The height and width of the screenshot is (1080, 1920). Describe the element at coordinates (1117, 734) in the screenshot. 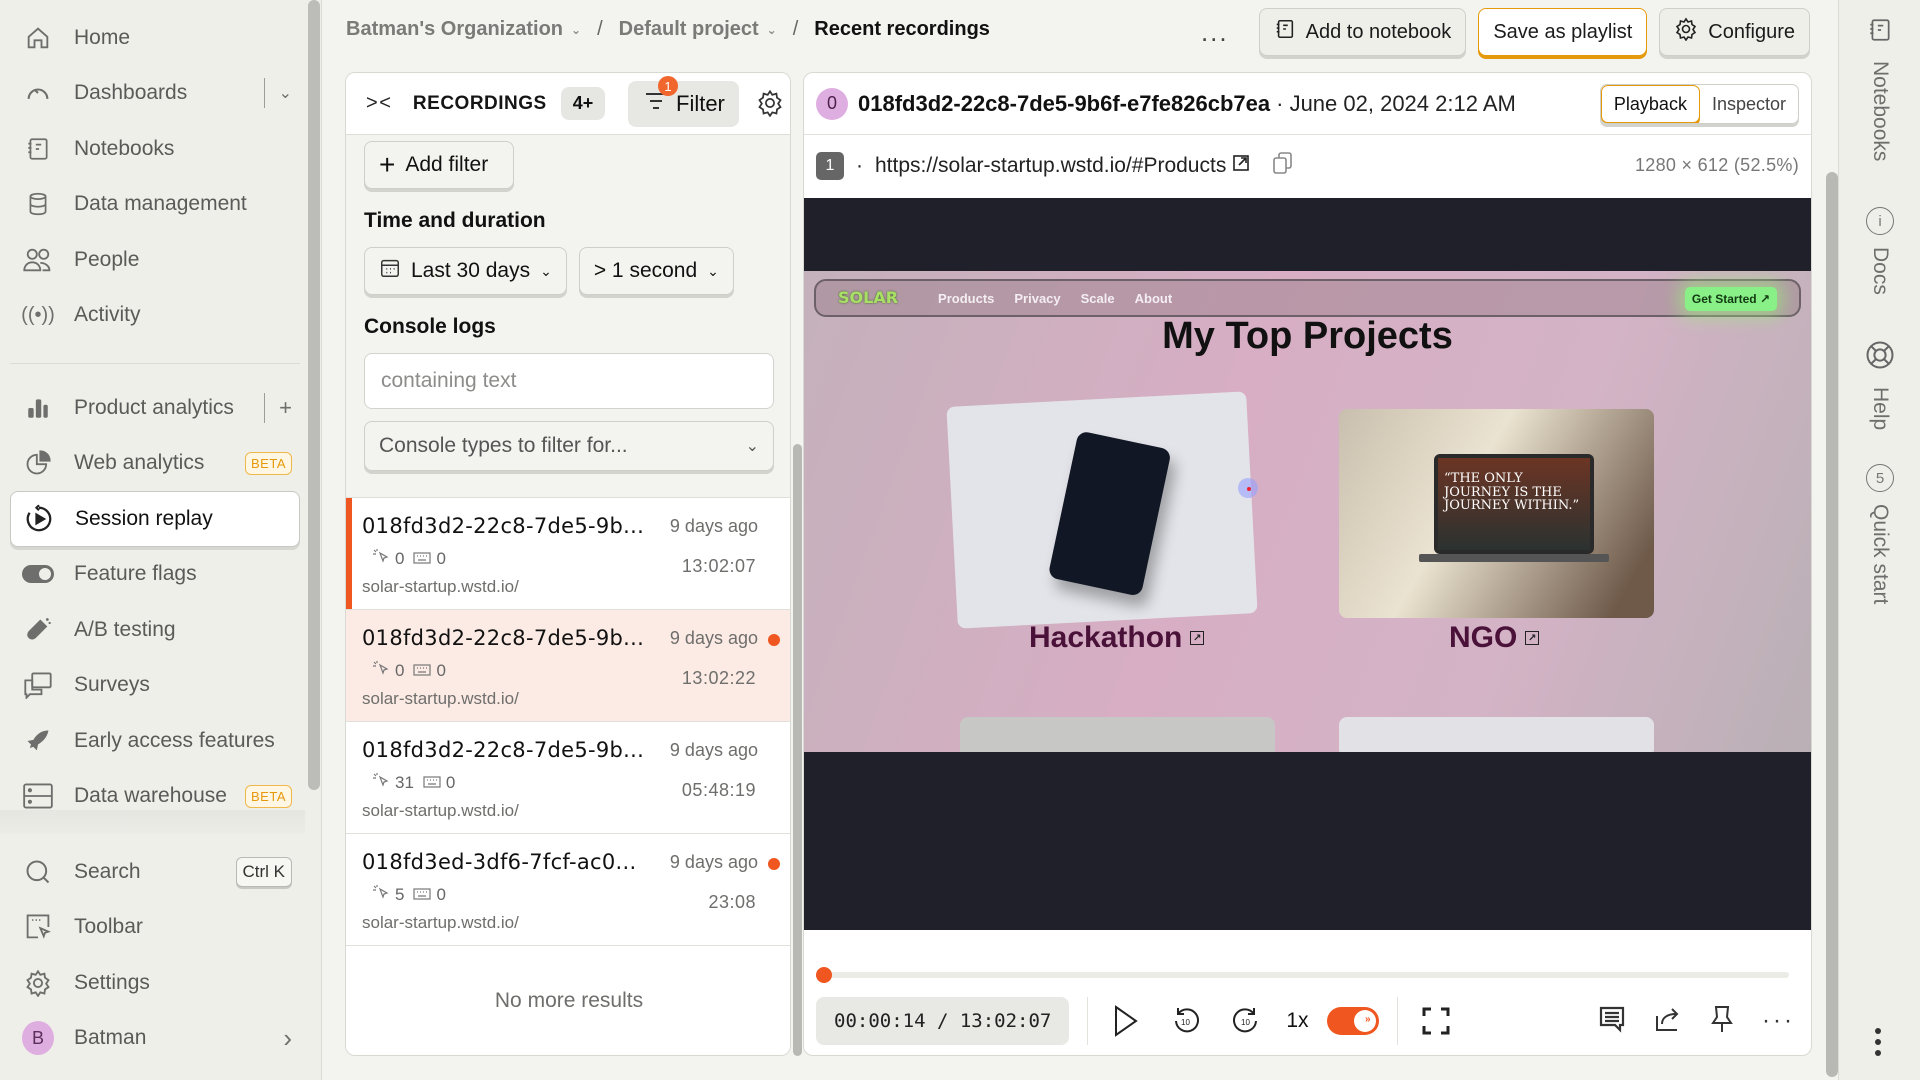

I see `project-card-partial` at that location.